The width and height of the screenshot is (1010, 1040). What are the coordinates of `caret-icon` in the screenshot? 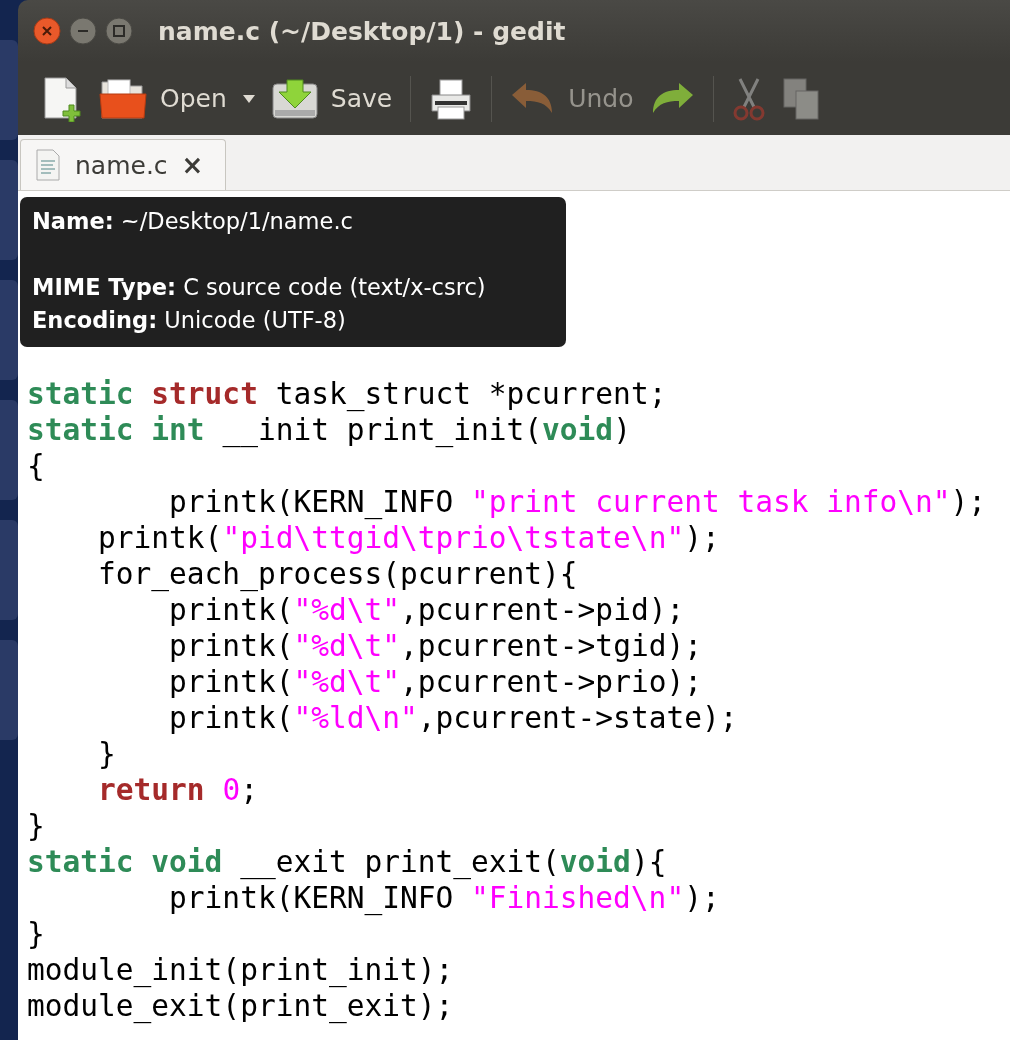 It's located at (248, 98).